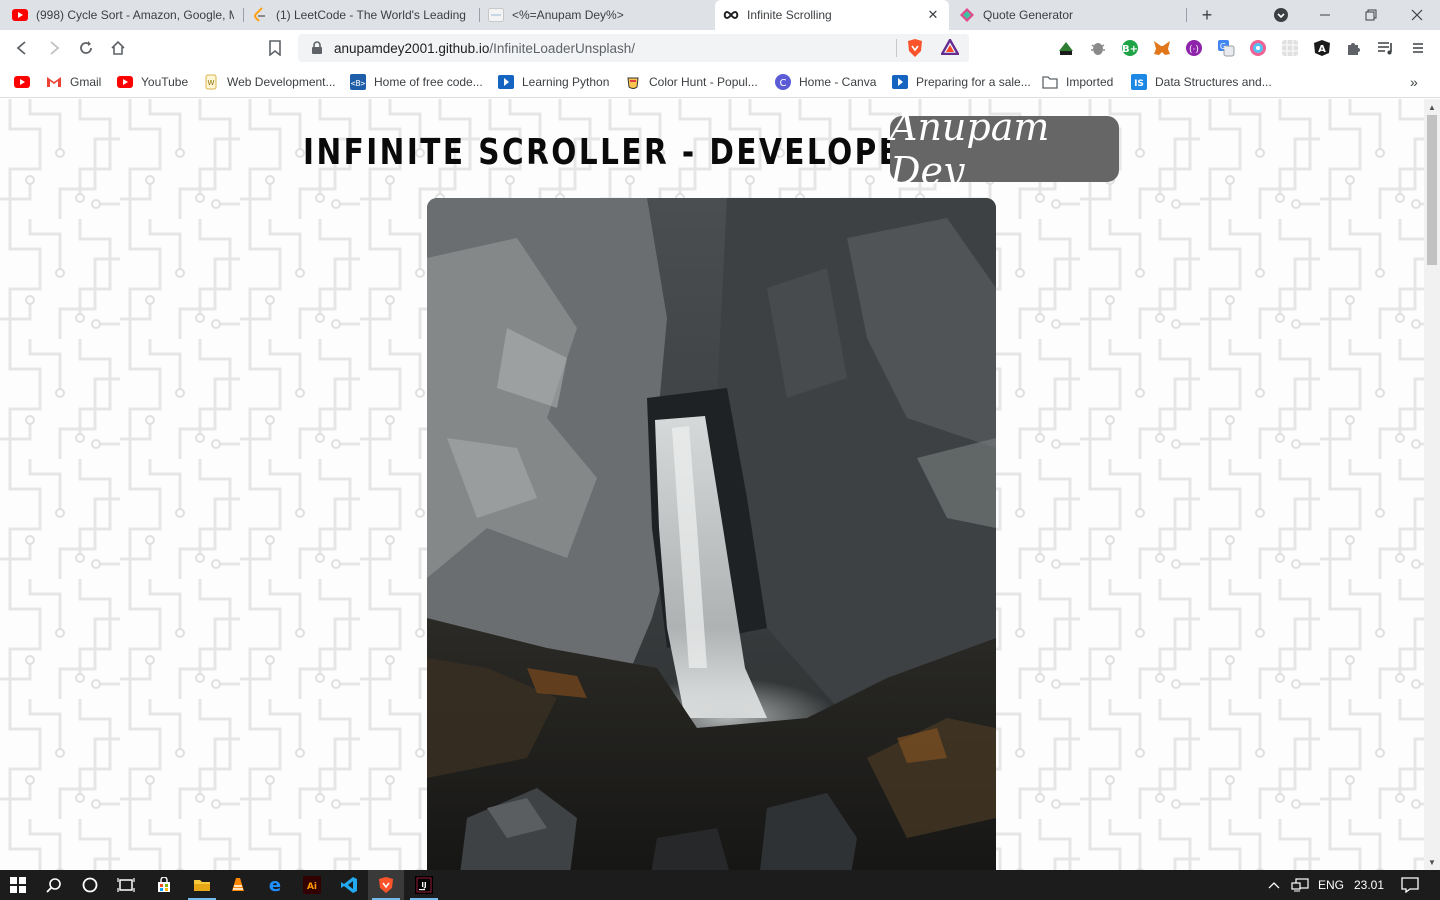 The image size is (1440, 900). Describe the element at coordinates (1207, 15) in the screenshot. I see `new-tab-icon: +` at that location.